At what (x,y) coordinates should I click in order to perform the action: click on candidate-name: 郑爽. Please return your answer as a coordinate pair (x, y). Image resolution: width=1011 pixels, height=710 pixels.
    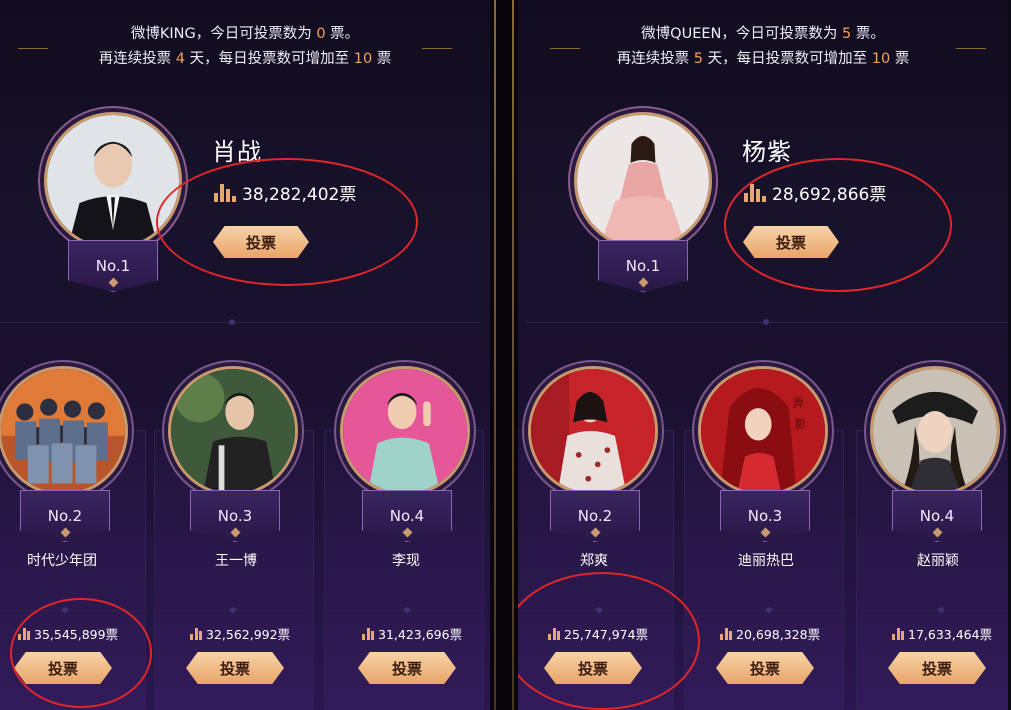
    Looking at the image, I should click on (594, 561).